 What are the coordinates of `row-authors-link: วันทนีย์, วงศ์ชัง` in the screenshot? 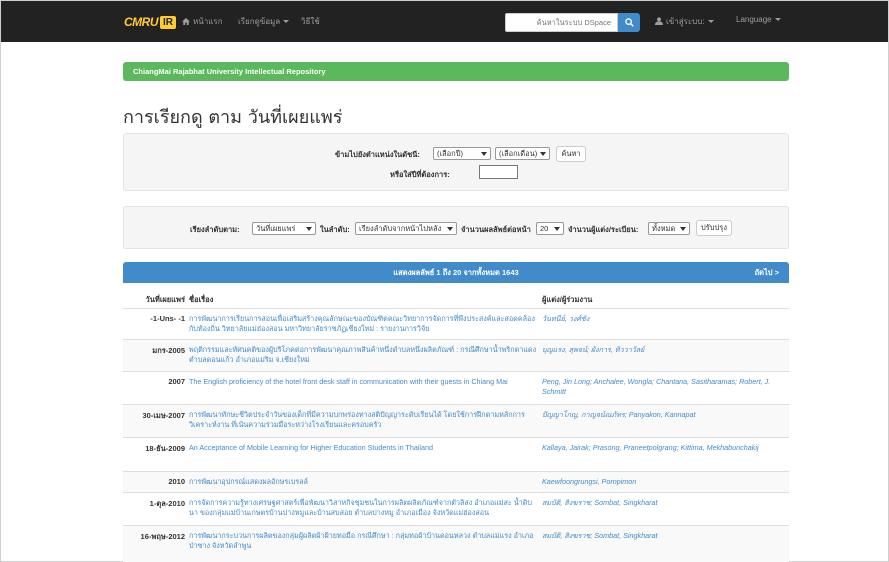 It's located at (662, 319).